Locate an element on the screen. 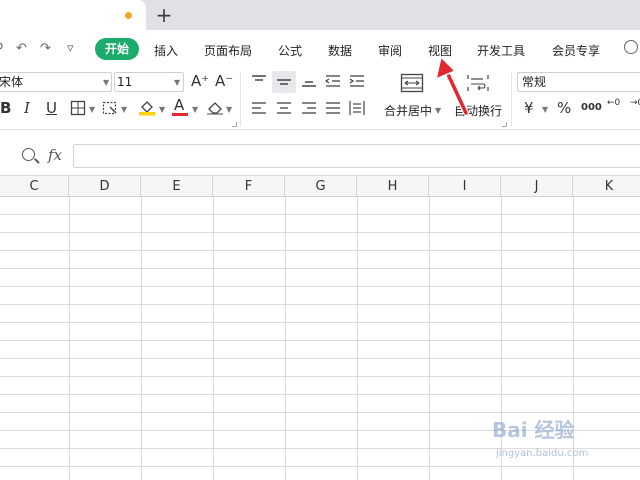  currency-icon: ¥ is located at coordinates (529, 108).